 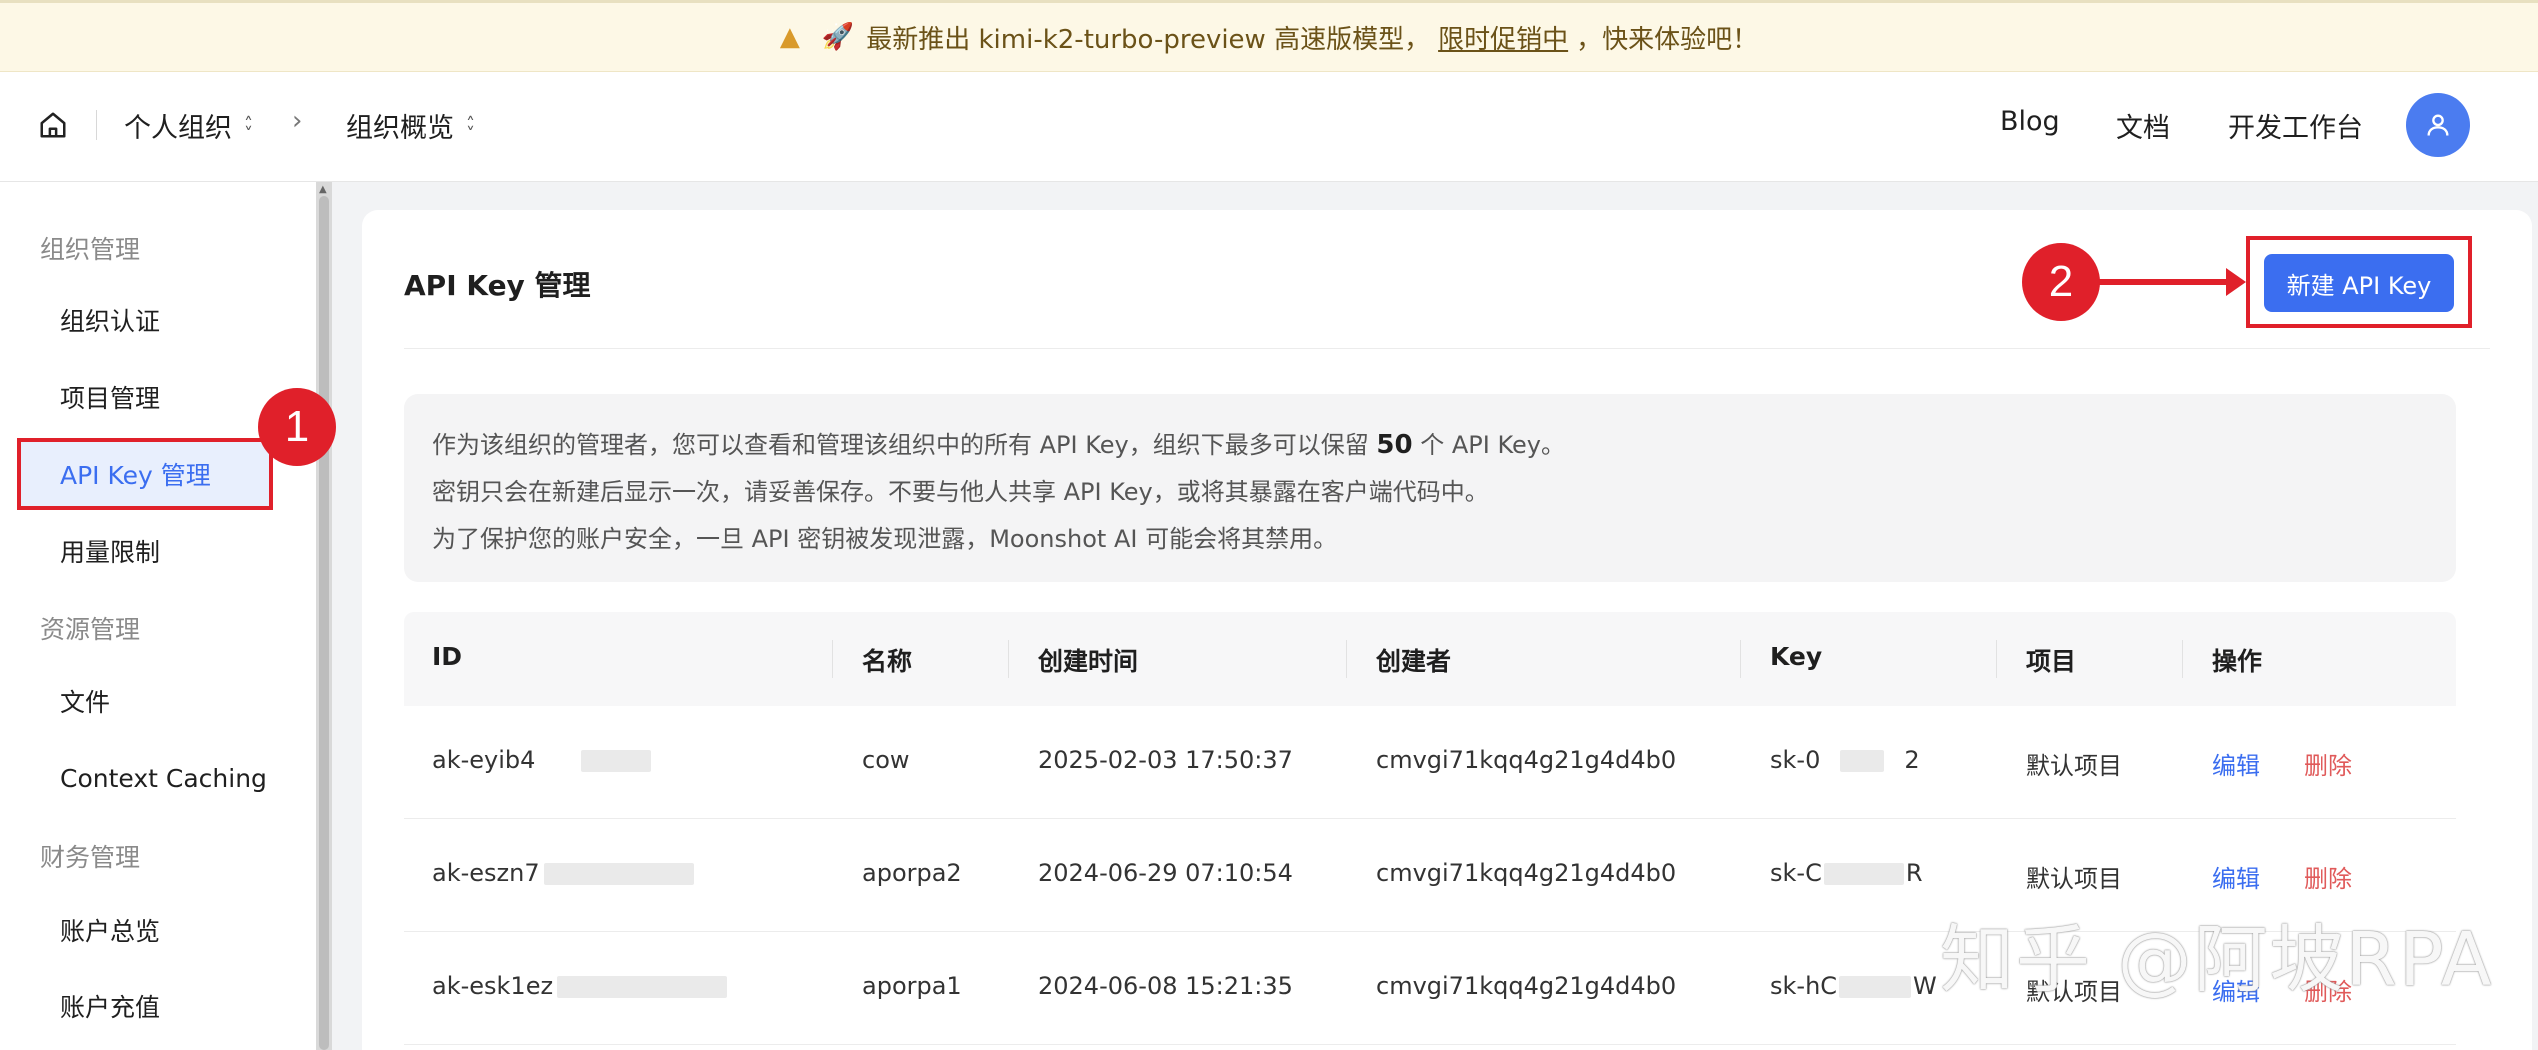 What do you see at coordinates (1804, 986) in the screenshot?
I see `key-prefix: sk-hC` at bounding box center [1804, 986].